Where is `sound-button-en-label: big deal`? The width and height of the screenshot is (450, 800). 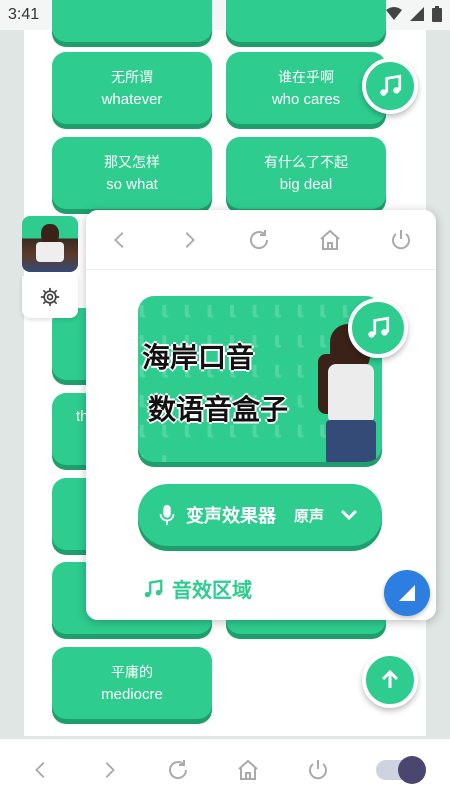 sound-button-en-label: big deal is located at coordinates (306, 184).